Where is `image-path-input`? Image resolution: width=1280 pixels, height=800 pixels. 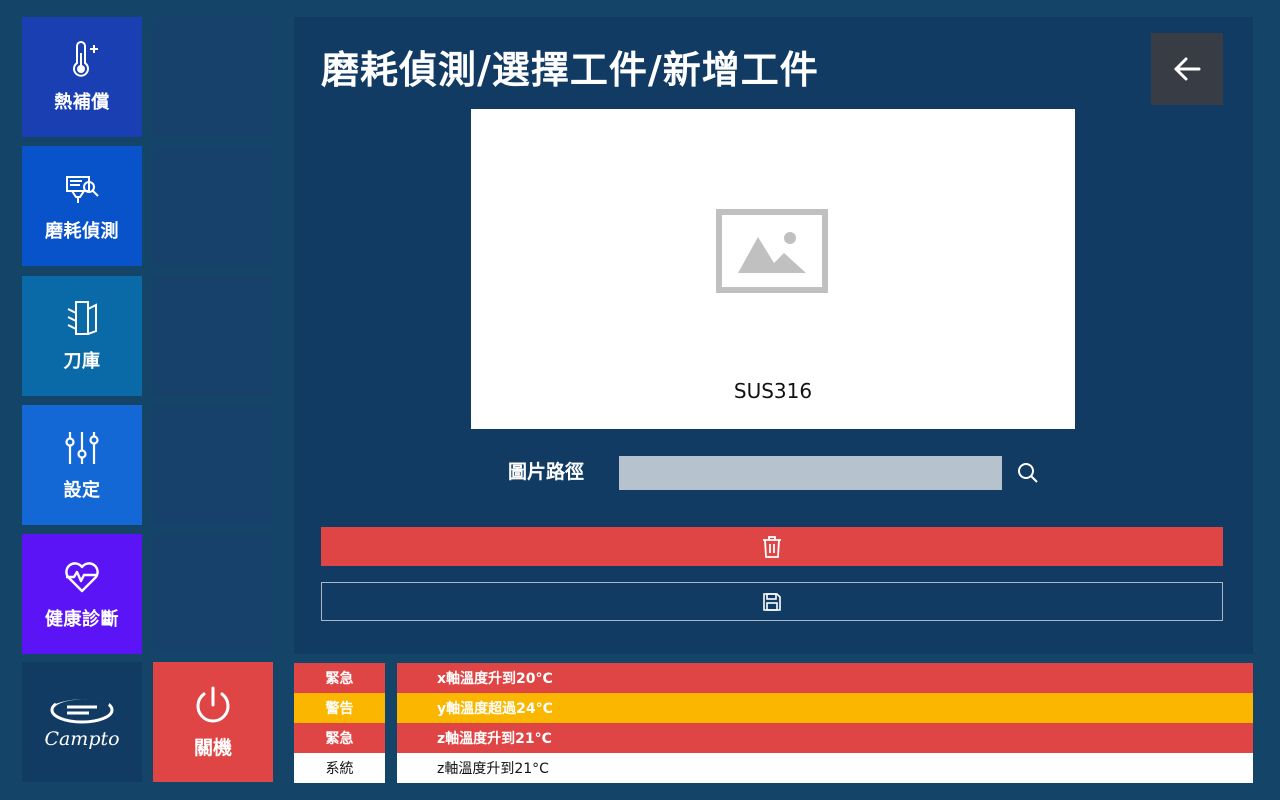
image-path-input is located at coordinates (810, 473).